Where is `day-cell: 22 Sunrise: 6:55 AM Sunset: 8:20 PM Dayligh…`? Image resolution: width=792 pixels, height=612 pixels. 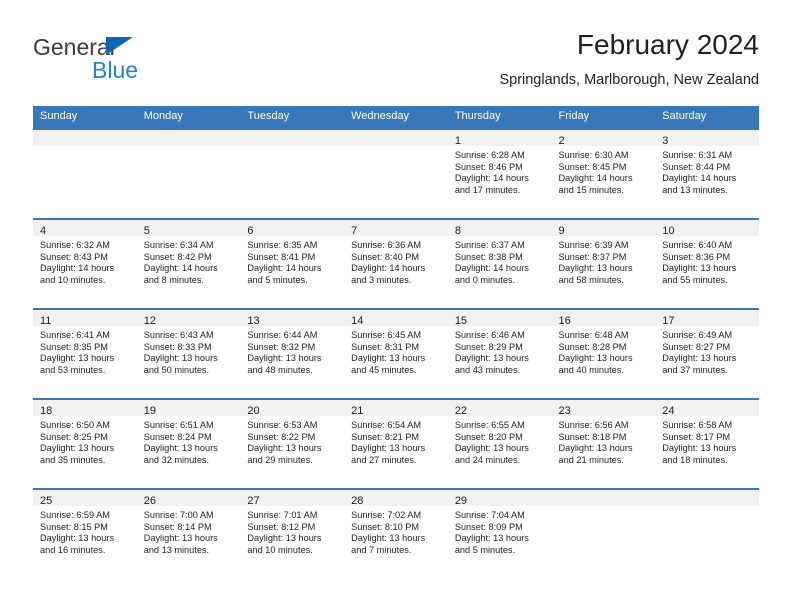
day-cell: 22 Sunrise: 6:55 AM Sunset: 8:20 PM Dayligh… is located at coordinates (499, 444).